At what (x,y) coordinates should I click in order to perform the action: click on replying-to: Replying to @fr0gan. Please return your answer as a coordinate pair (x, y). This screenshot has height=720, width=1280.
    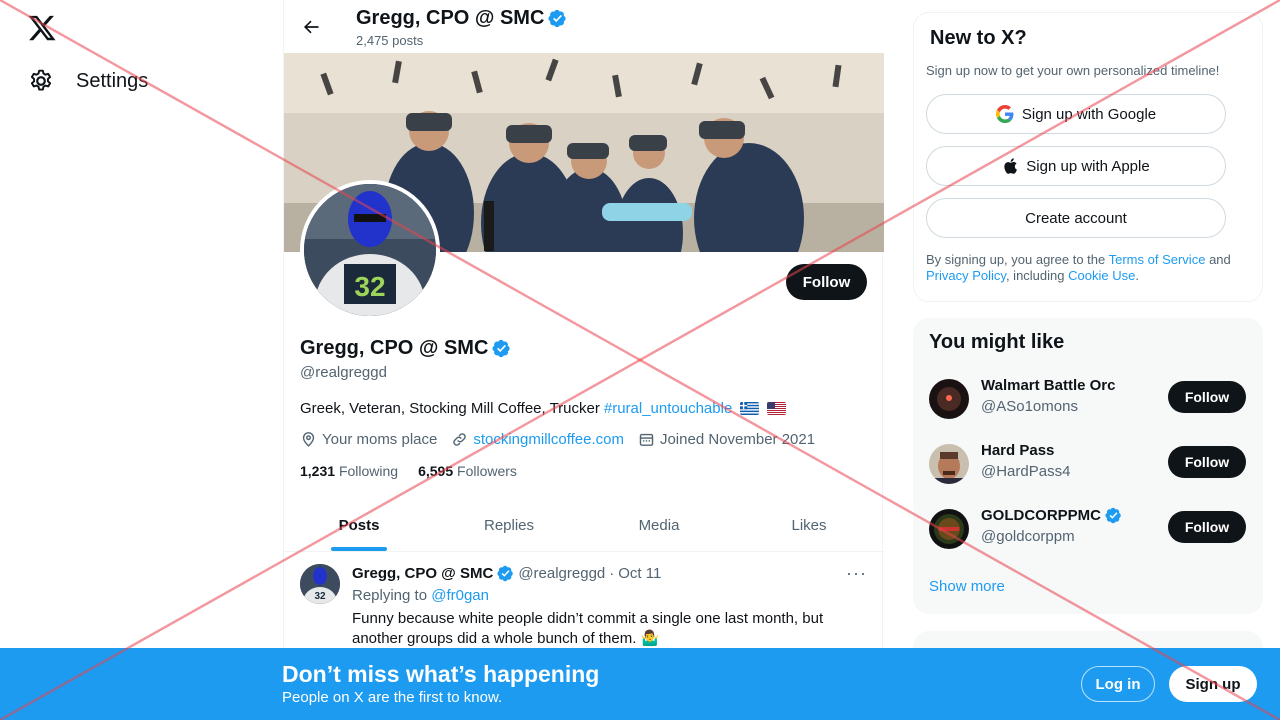
    Looking at the image, I should click on (420, 595).